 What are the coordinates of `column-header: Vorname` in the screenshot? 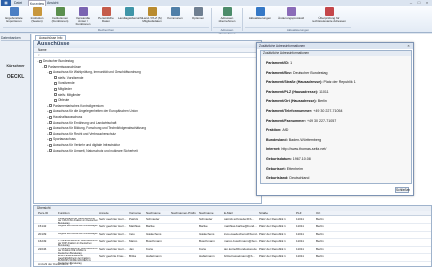 It's located at (137, 213).